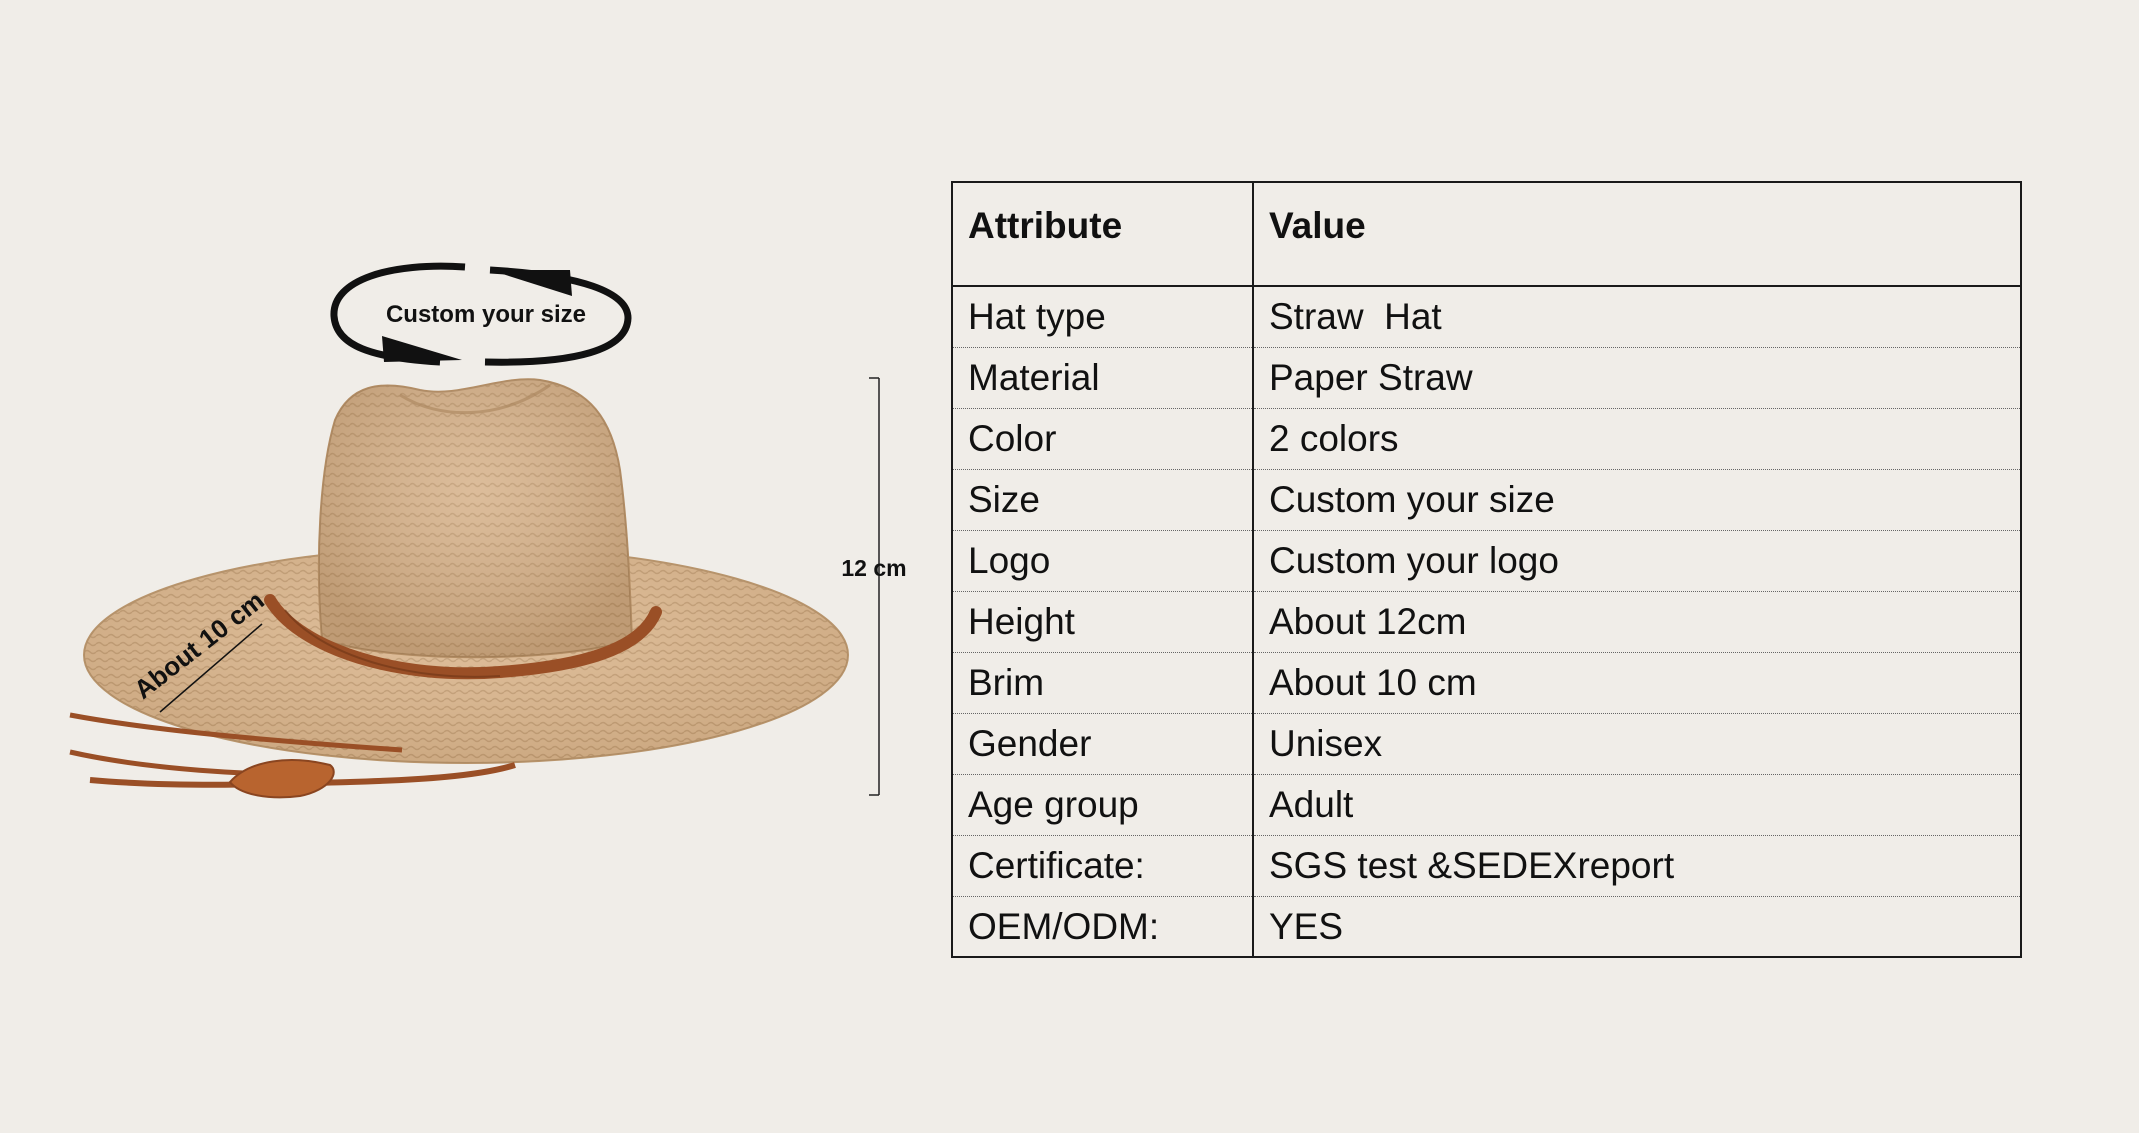  Describe the element at coordinates (486, 314) in the screenshot. I see `size-ring-label: Custom your size` at that location.